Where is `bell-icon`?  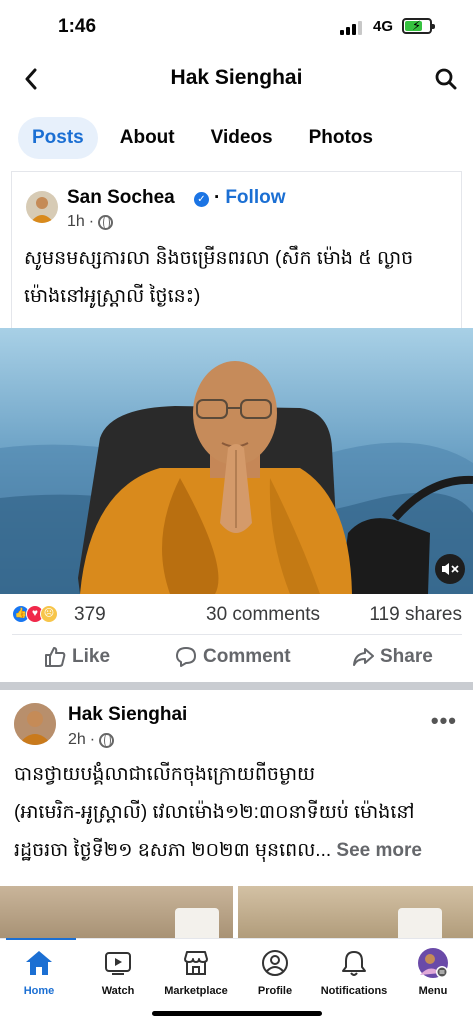
bell-icon is located at coordinates (354, 963).